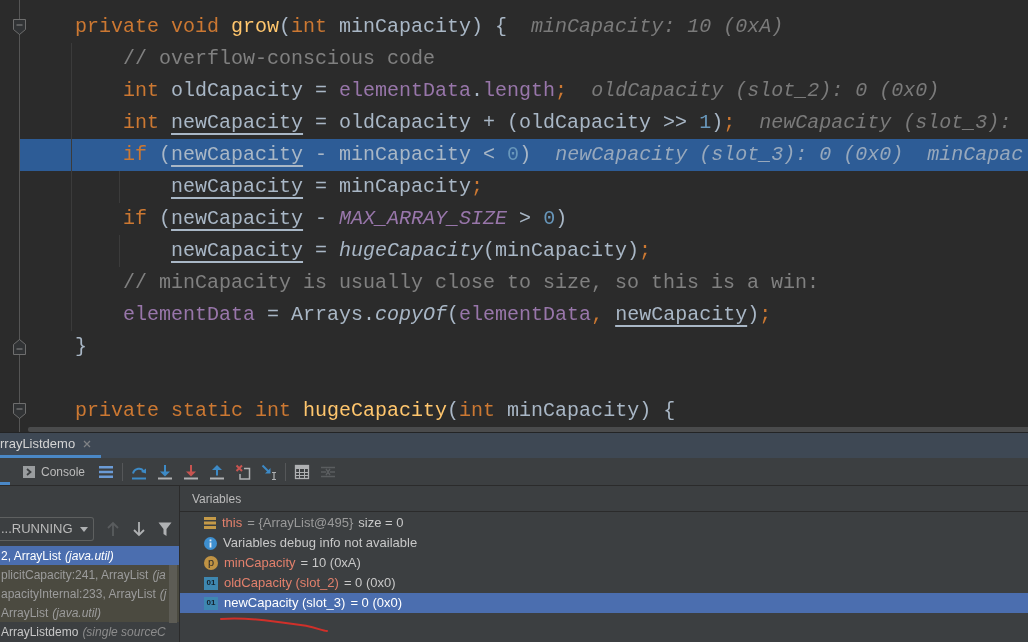  Describe the element at coordinates (327, 155) in the screenshot. I see `code-line: if (newCapacity - minCapacity < 0)` at that location.